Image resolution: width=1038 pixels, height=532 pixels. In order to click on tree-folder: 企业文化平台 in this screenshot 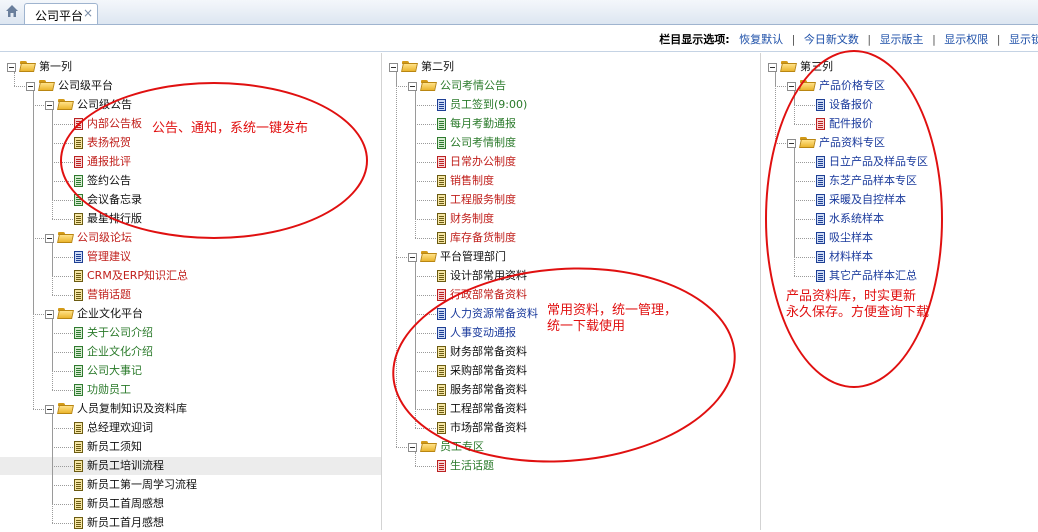, I will do `click(190, 314)`.